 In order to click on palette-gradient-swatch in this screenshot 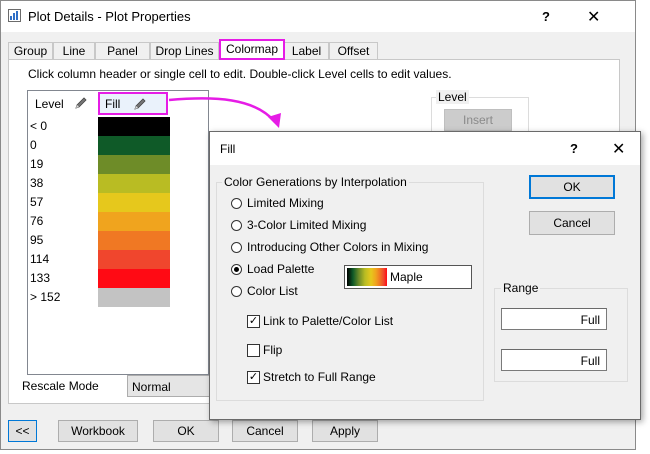, I will do `click(367, 277)`.